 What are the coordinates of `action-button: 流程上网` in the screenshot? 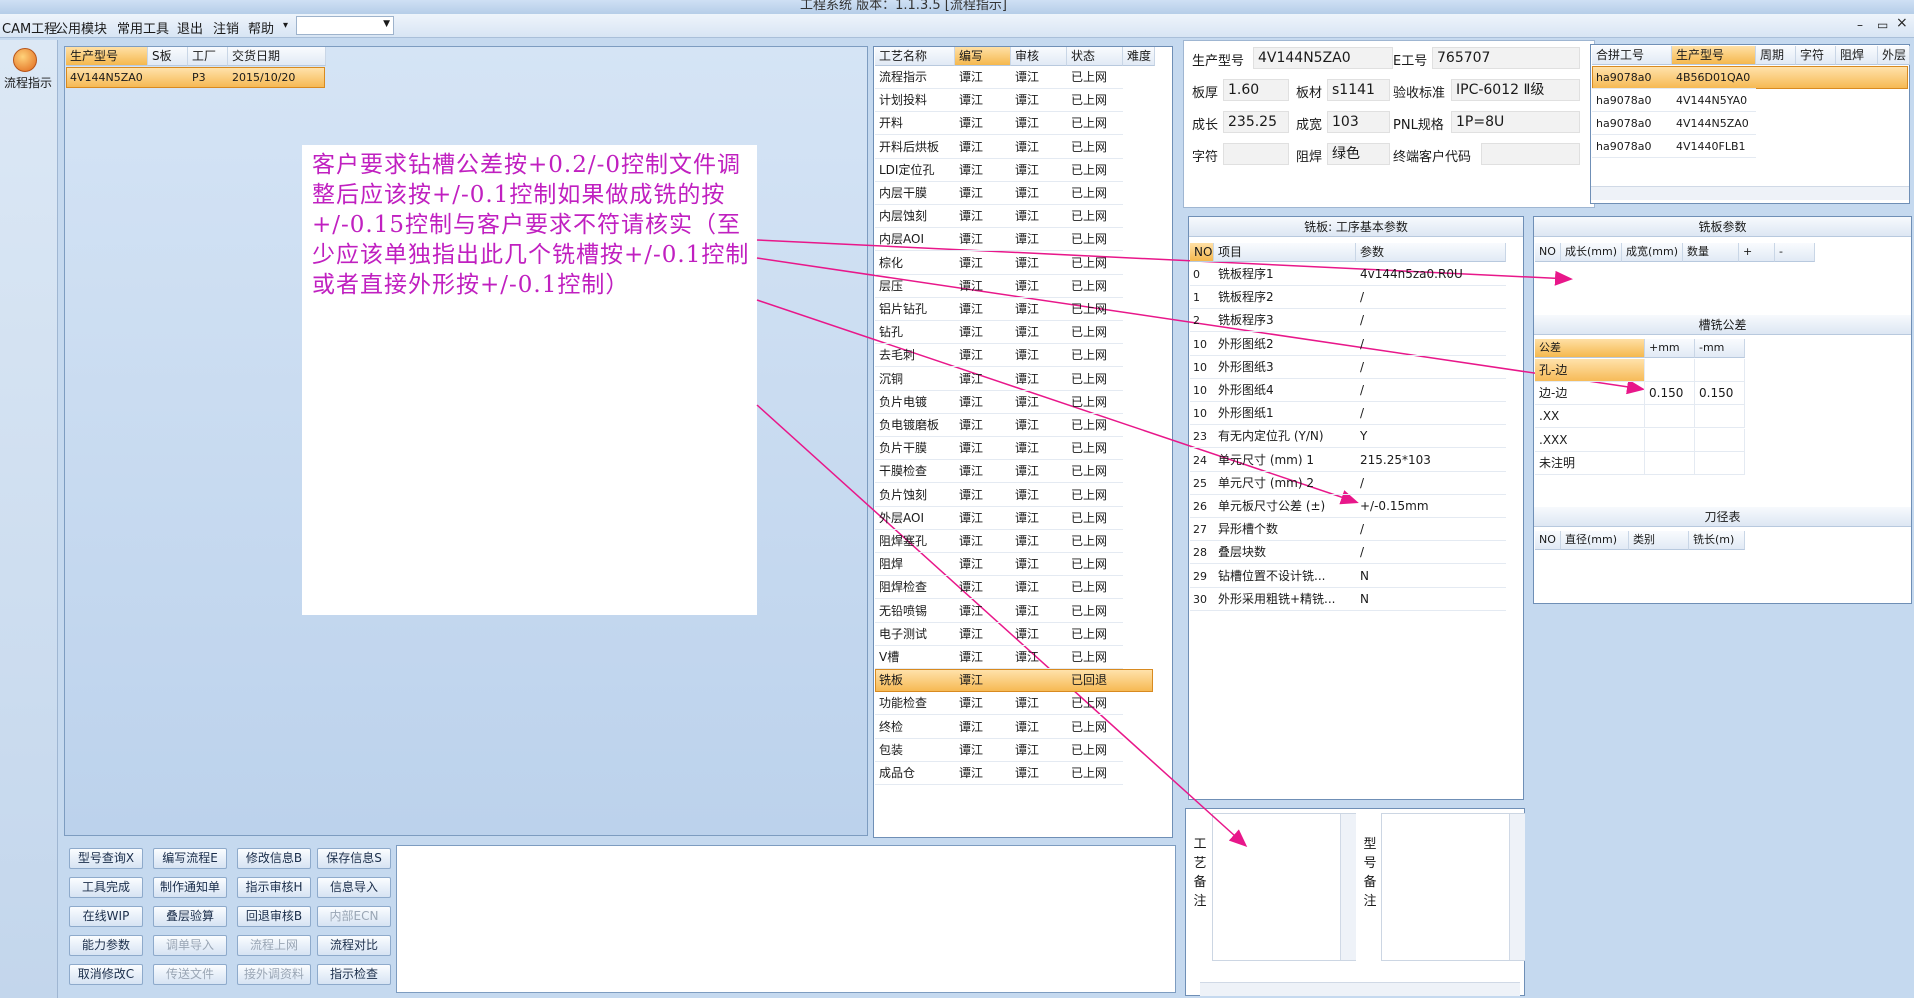 It's located at (274, 945).